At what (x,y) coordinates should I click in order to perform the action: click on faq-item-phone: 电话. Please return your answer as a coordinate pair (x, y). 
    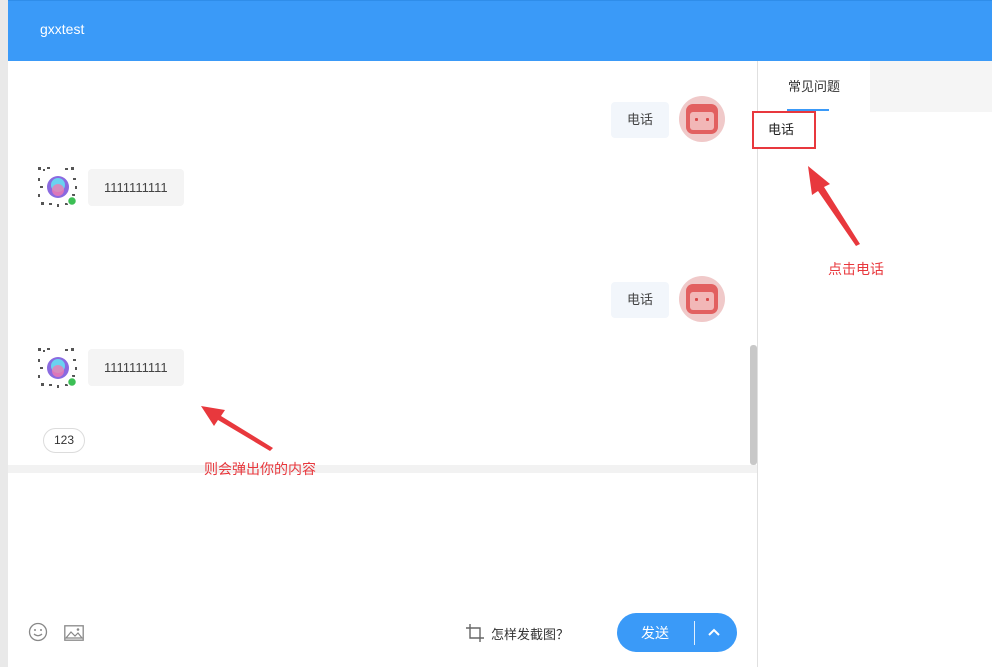
    Looking at the image, I should click on (784, 130).